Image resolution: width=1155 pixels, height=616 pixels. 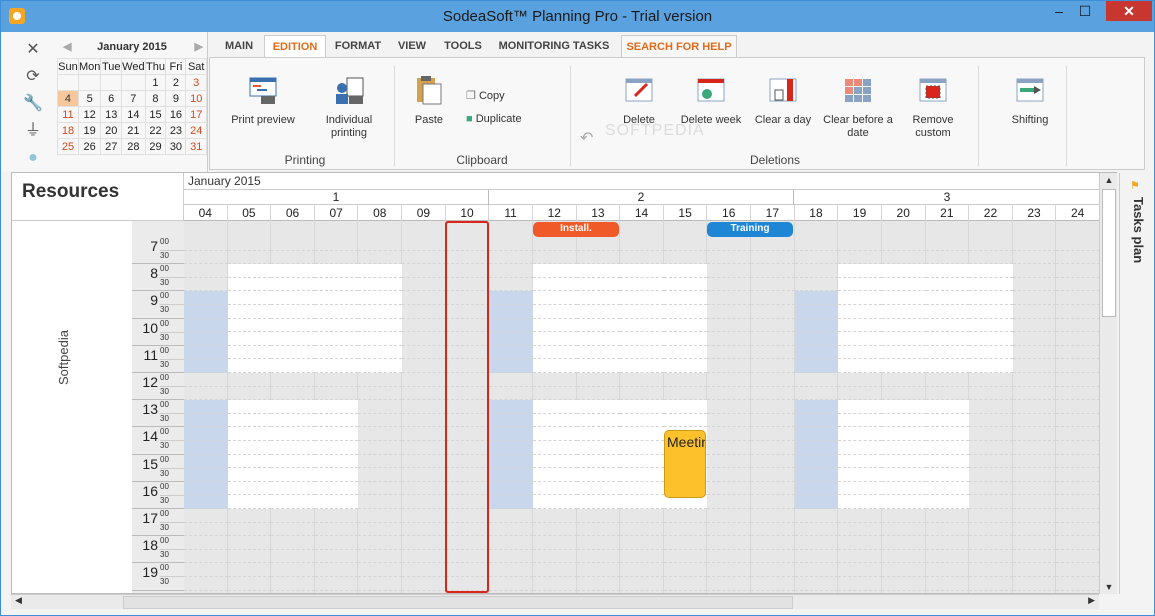 I want to click on refresh-icon: ⟳, so click(x=33, y=76).